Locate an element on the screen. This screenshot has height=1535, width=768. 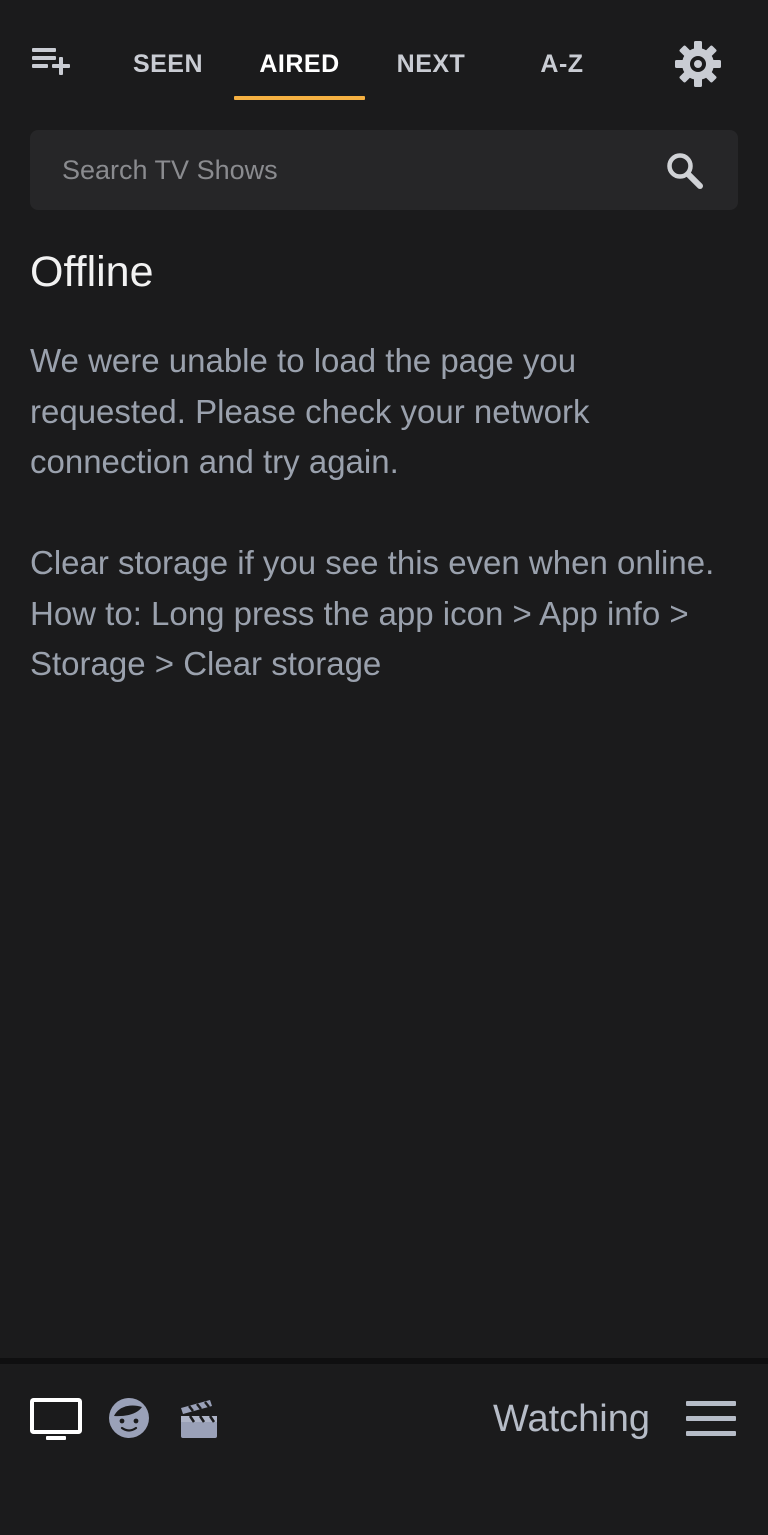
top-tab-bar: SEEN AIRED NEXT A-Z is located at coordinates (384, 50).